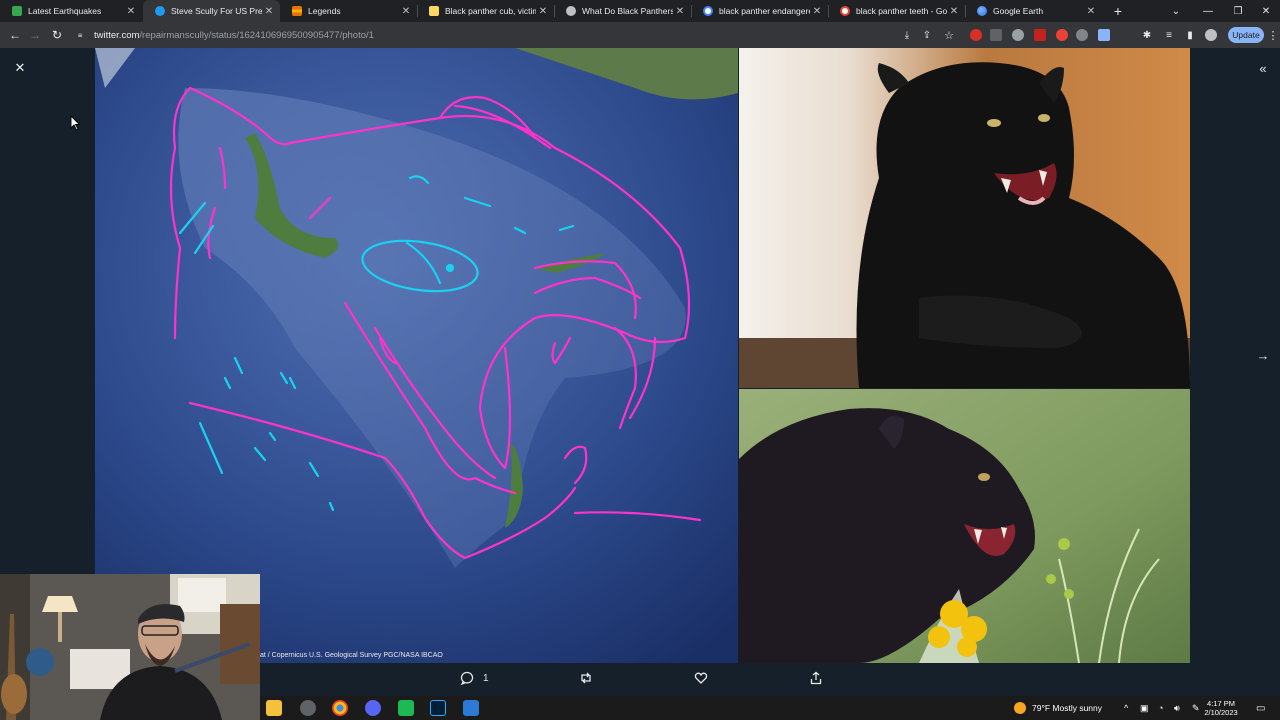 The height and width of the screenshot is (720, 1280). I want to click on heart-icon, so click(701, 678).